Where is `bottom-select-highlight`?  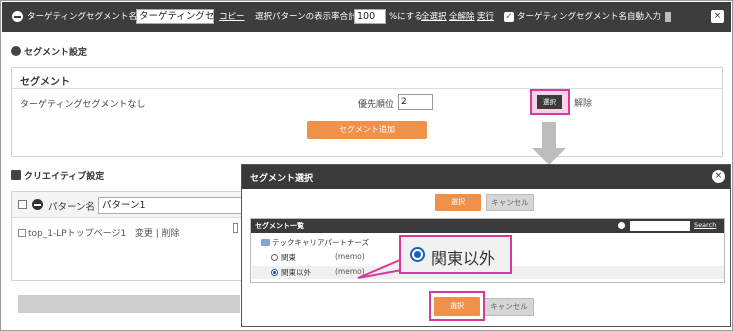 bottom-select-highlight is located at coordinates (457, 306).